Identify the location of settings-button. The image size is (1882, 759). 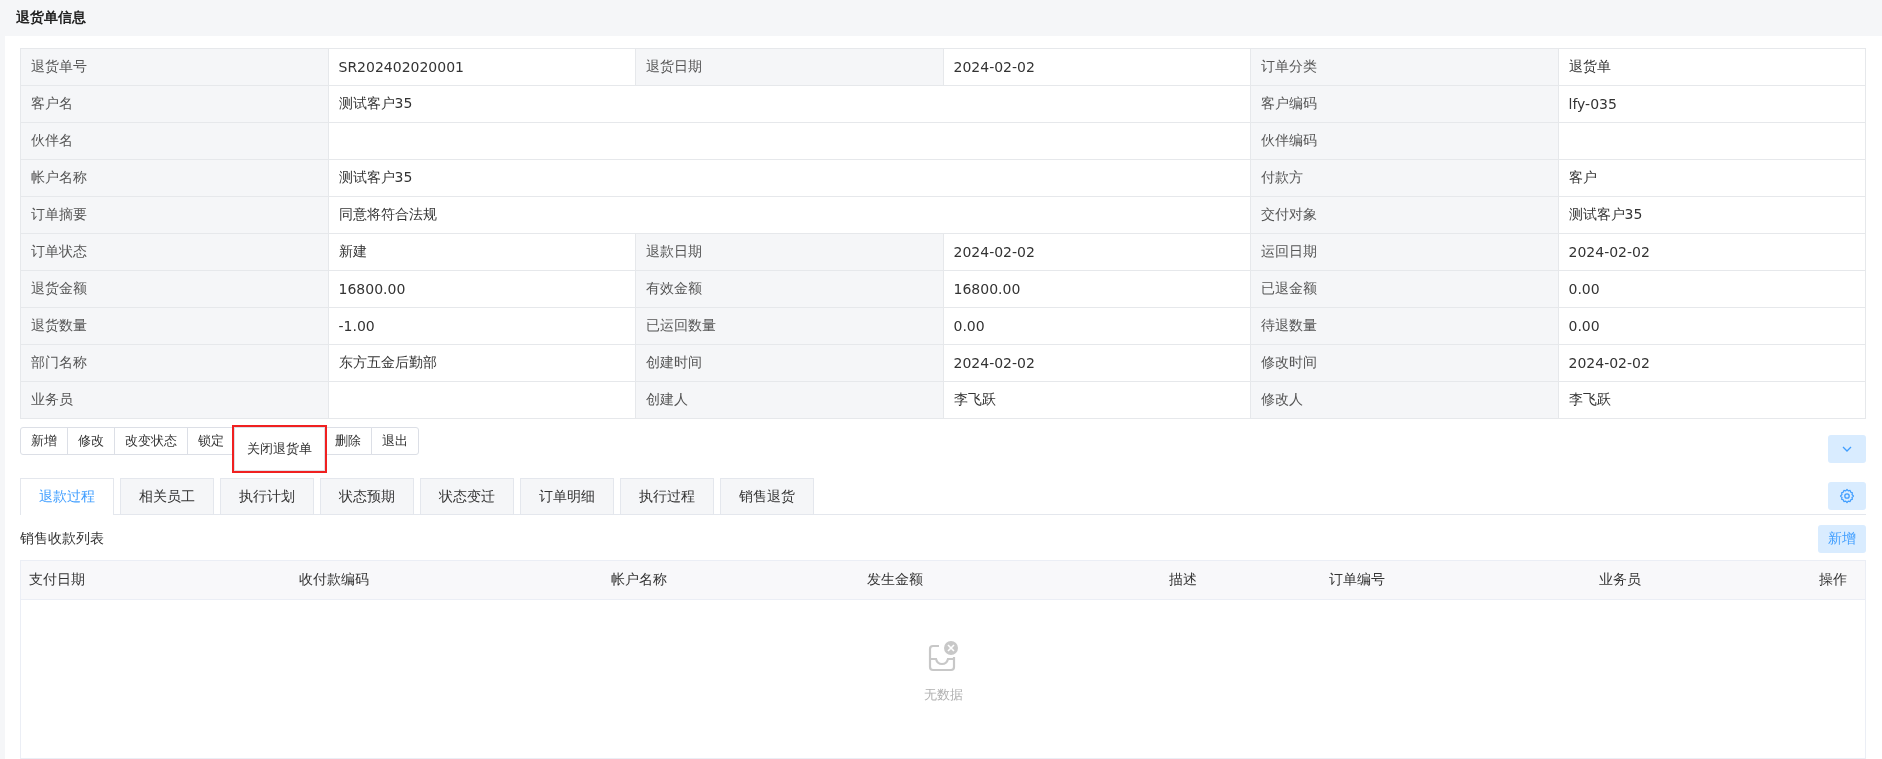
(1847, 495).